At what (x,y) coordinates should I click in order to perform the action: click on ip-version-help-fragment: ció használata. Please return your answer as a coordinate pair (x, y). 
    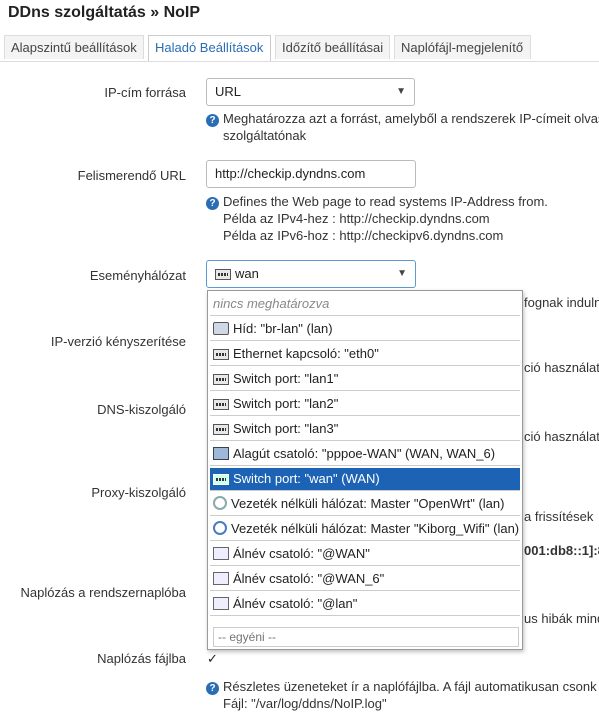
    Looking at the image, I should click on (561, 367).